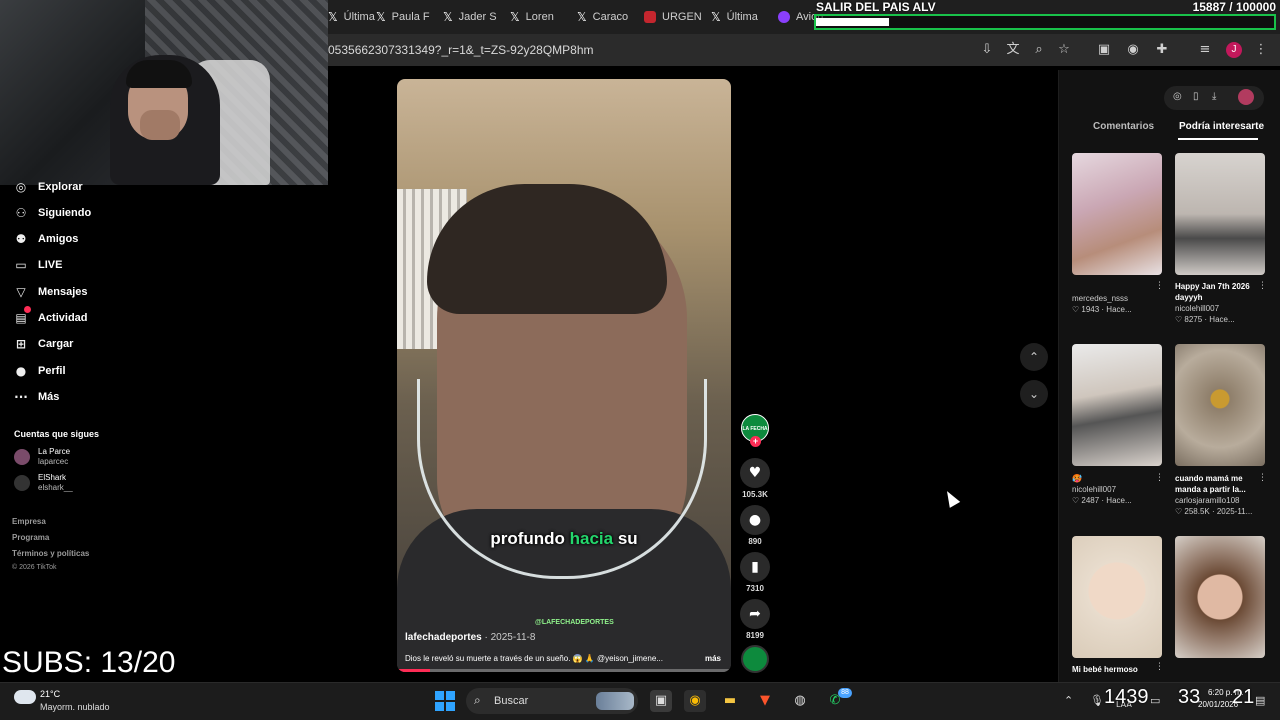 The image size is (1280, 720). Describe the element at coordinates (1246, 97) in the screenshot. I see `user-avatar` at that location.